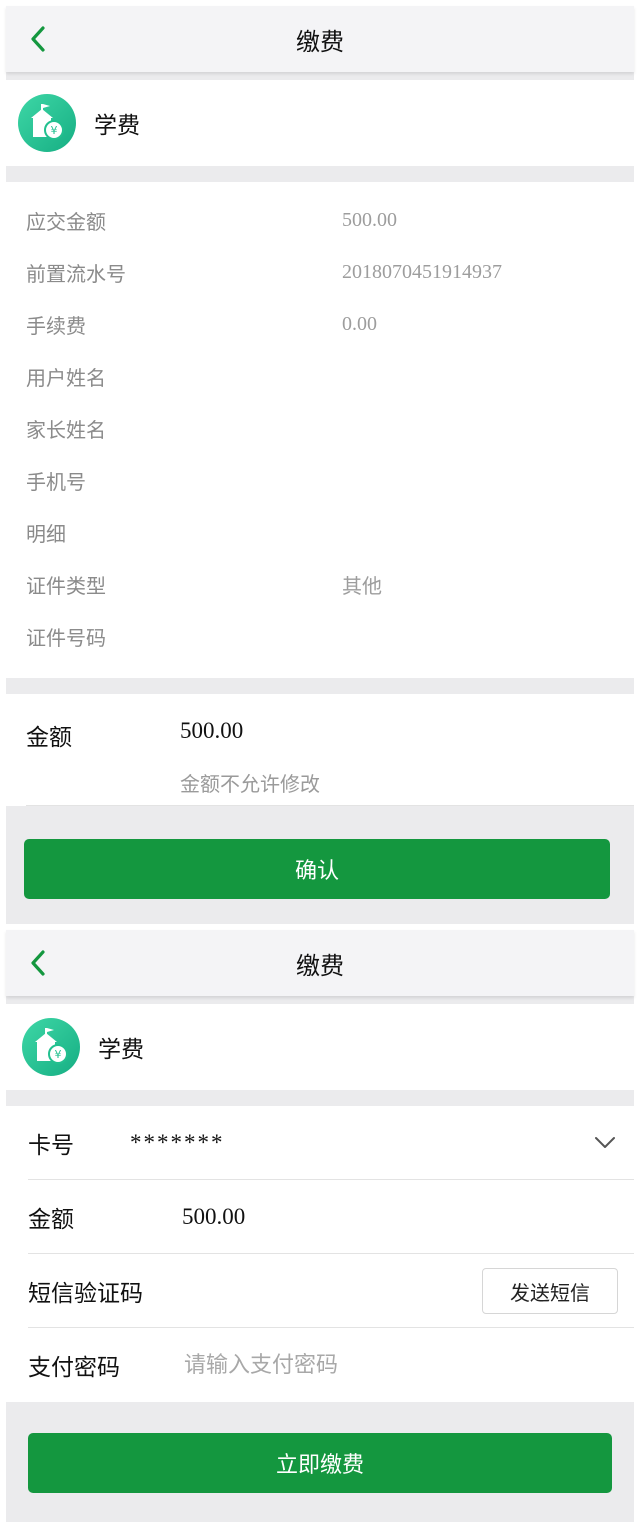 Image resolution: width=640 pixels, height=1528 pixels. I want to click on amount-section: 金额 500.00 金额不允许修改, so click(320, 750).